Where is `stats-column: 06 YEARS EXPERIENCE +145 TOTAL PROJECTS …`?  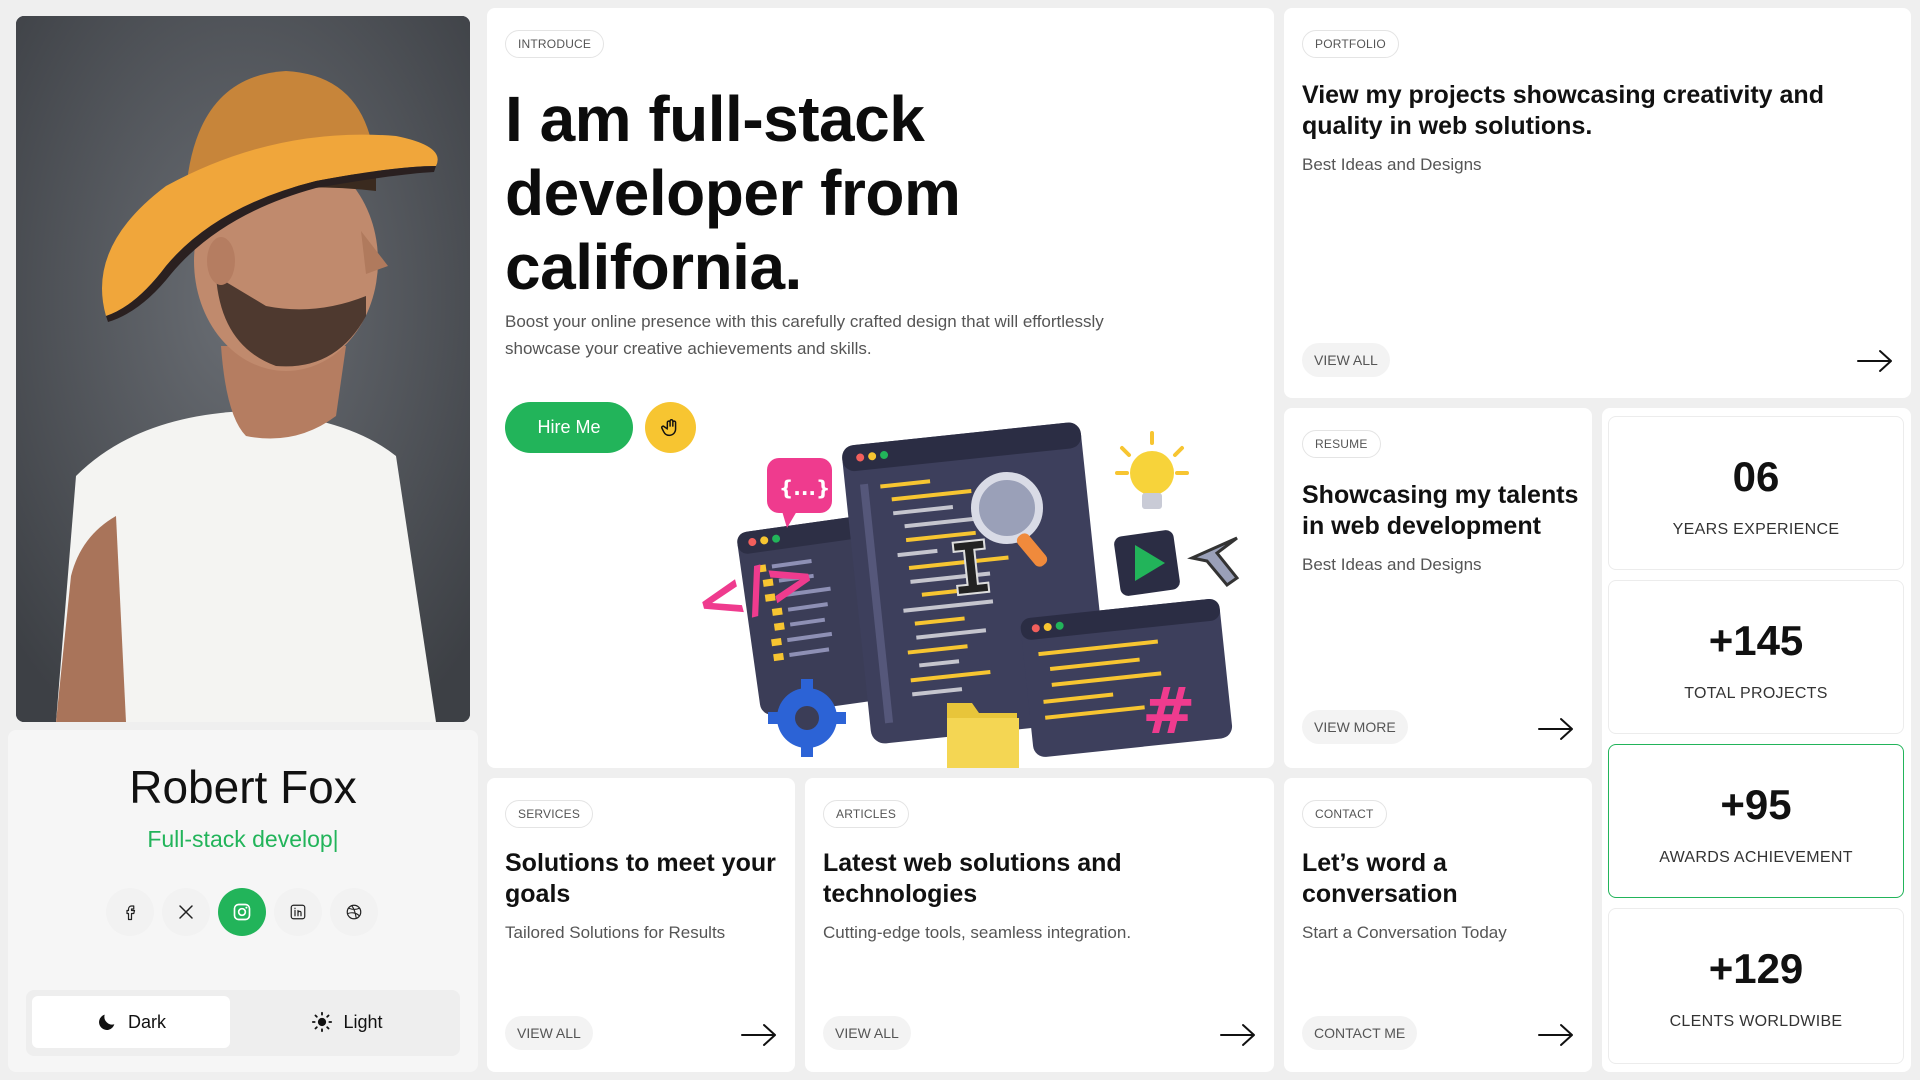
stats-column: 06 YEARS EXPERIENCE +145 TOTAL PROJECTS … is located at coordinates (1756, 740).